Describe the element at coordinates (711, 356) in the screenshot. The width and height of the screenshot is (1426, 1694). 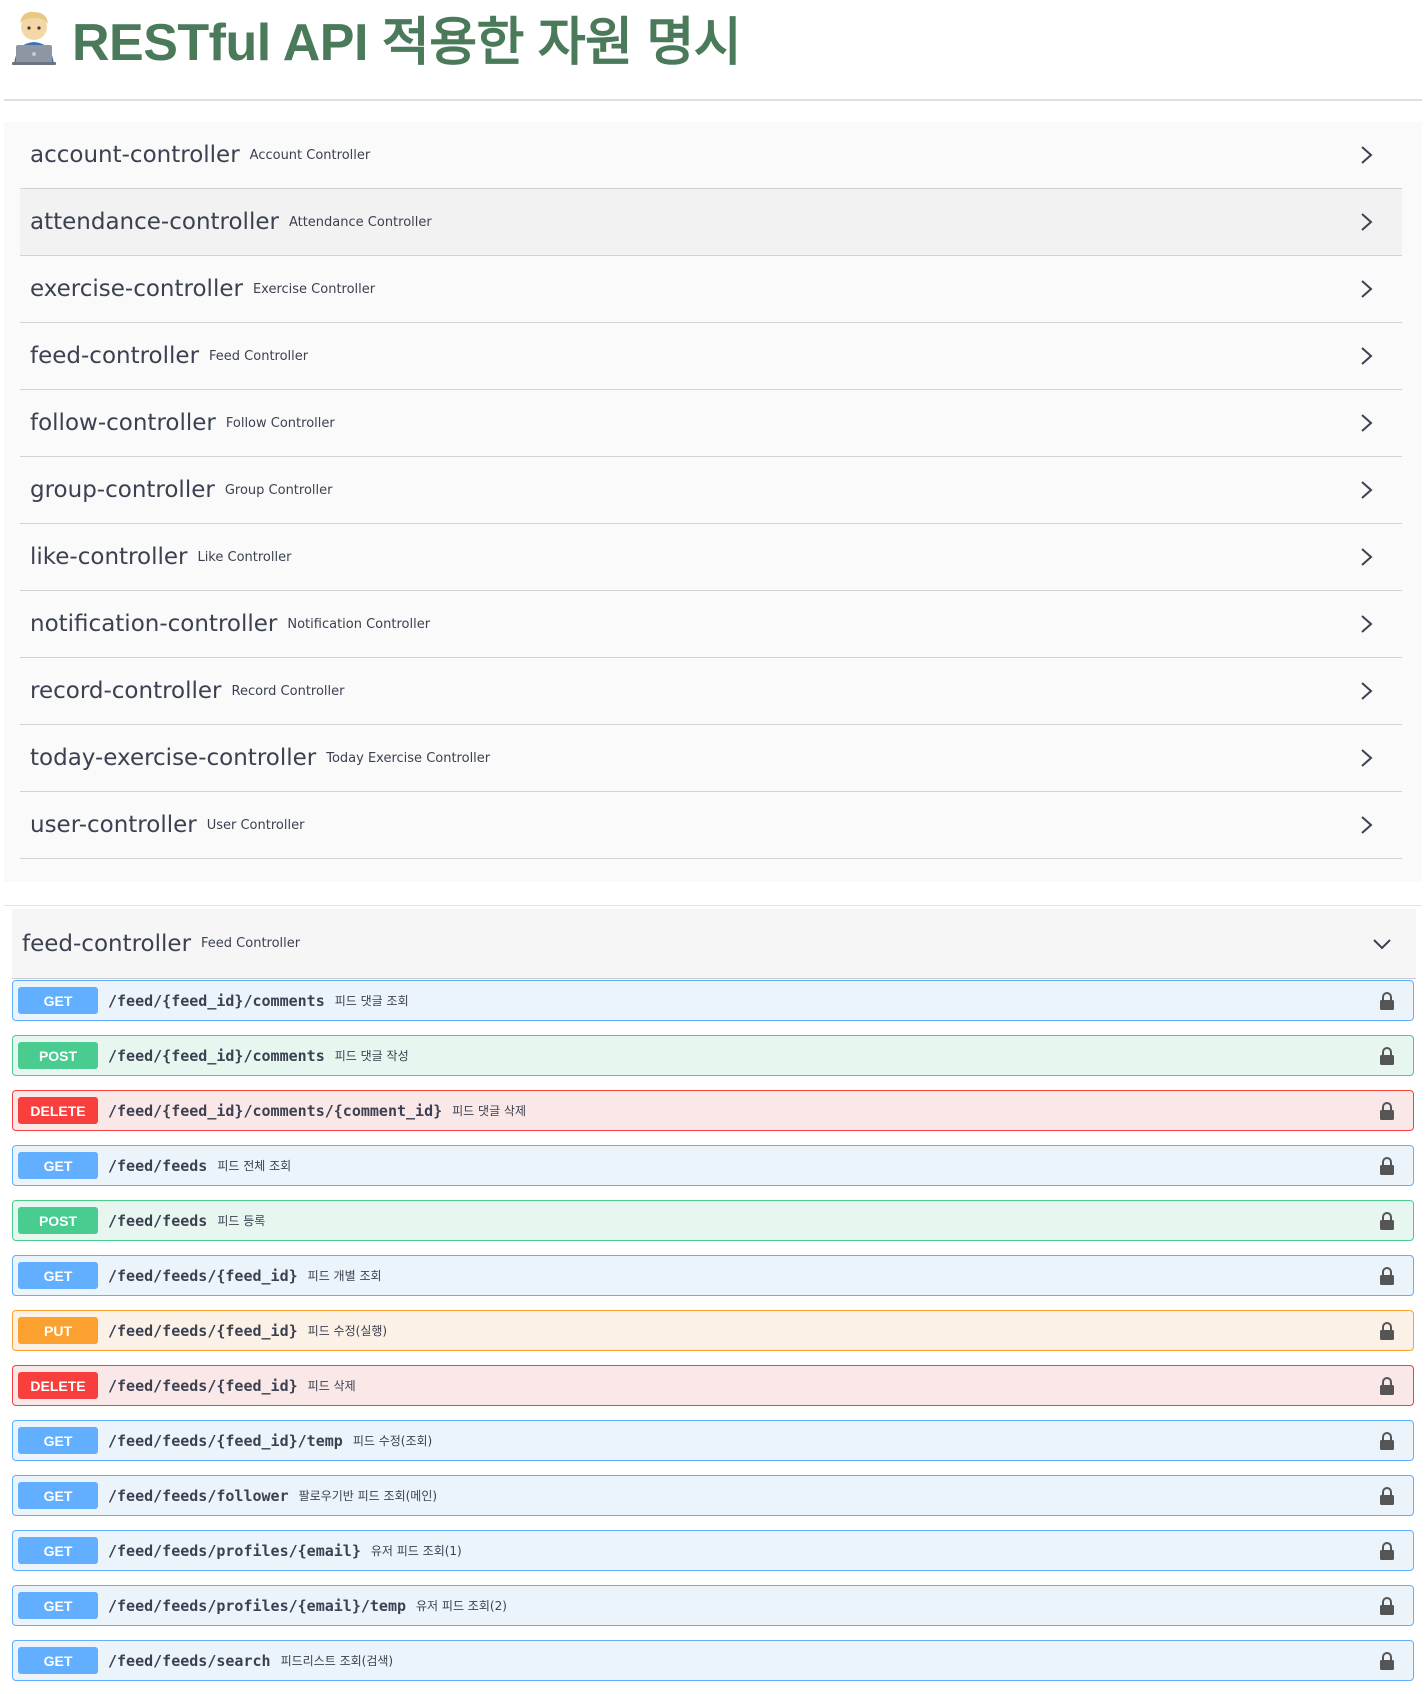
I see `tag-feed-controller: feed-controller Feed Controller` at that location.